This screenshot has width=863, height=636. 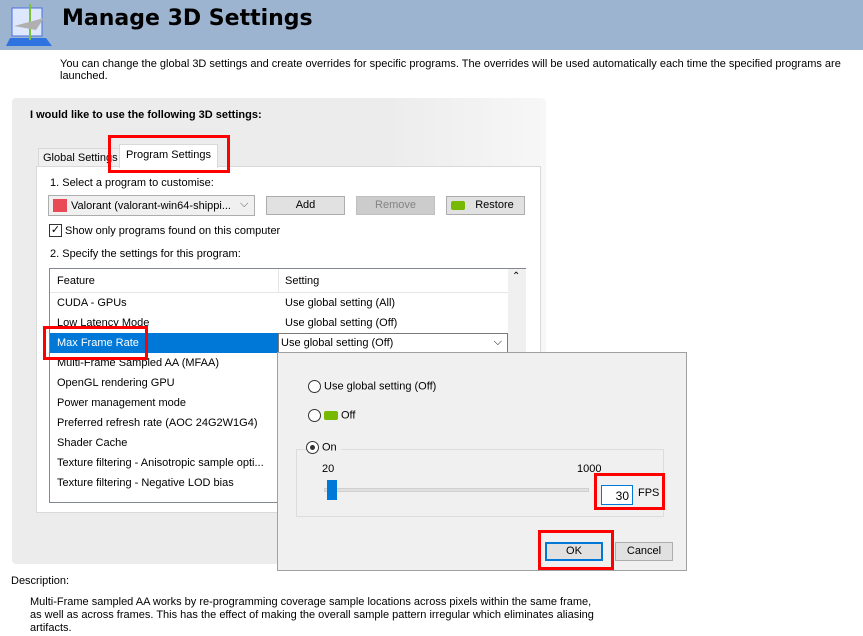 What do you see at coordinates (323, 447) in the screenshot?
I see `option-on: On` at bounding box center [323, 447].